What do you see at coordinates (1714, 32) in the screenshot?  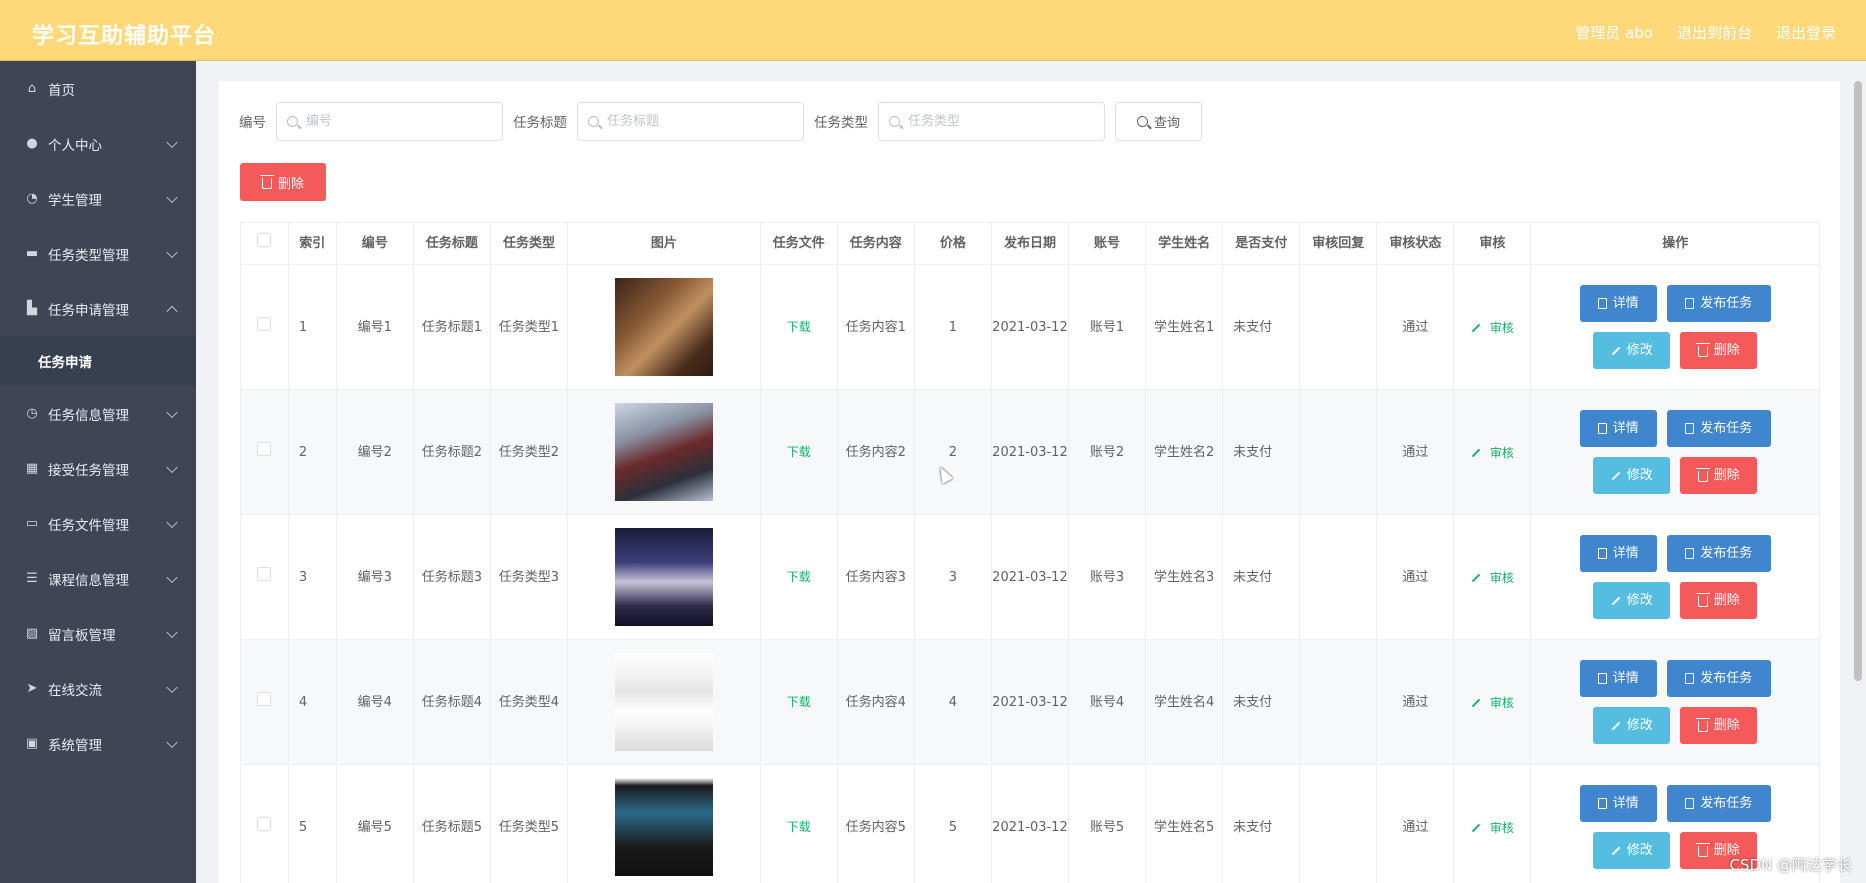 I see `back-to-front-link: 退出到前台` at bounding box center [1714, 32].